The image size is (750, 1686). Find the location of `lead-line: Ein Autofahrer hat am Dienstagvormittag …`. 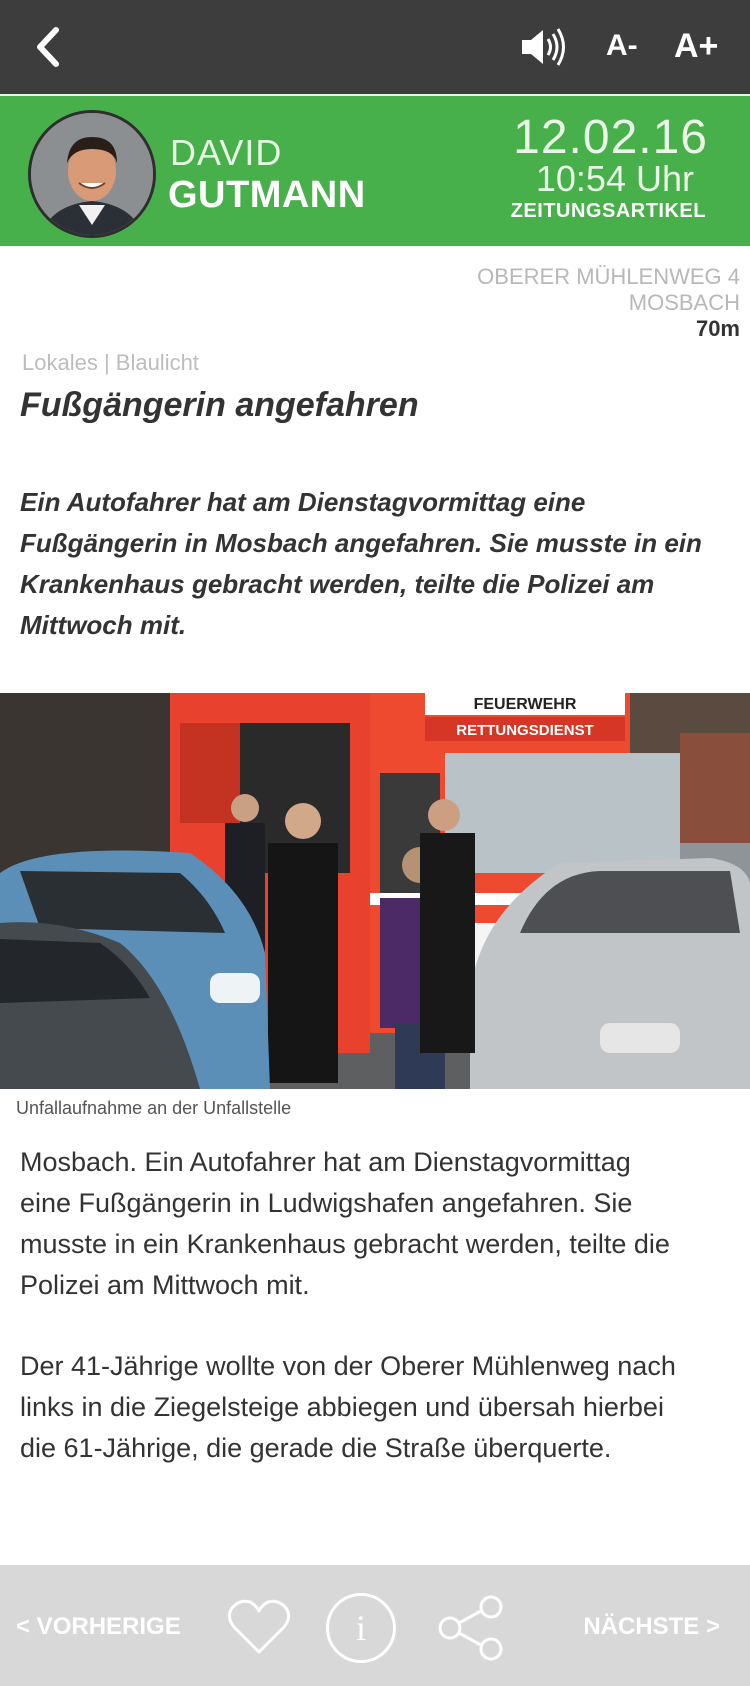

lead-line: Ein Autofahrer hat am Dienstagvormittag … is located at coordinates (303, 502).